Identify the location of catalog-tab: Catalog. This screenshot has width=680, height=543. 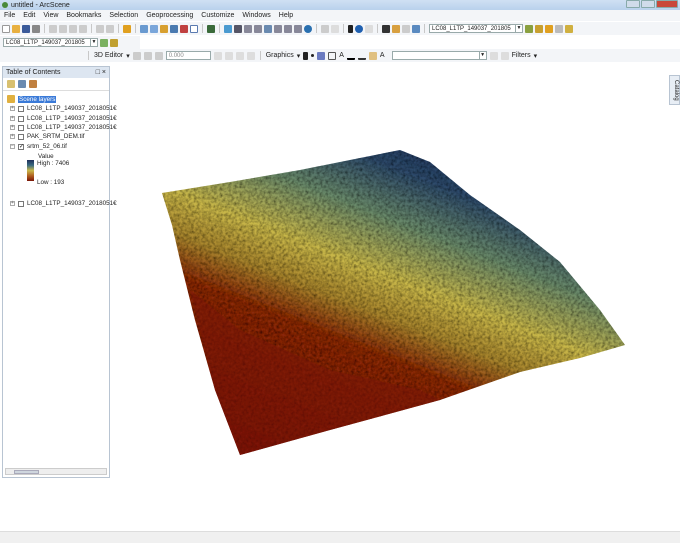
(674, 90).